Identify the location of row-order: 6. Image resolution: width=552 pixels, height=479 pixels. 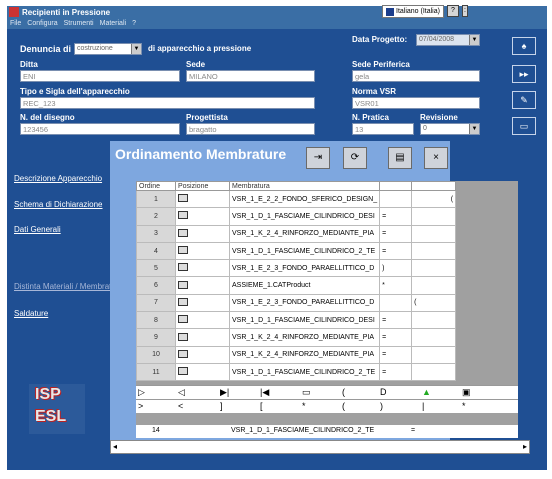
(156, 285).